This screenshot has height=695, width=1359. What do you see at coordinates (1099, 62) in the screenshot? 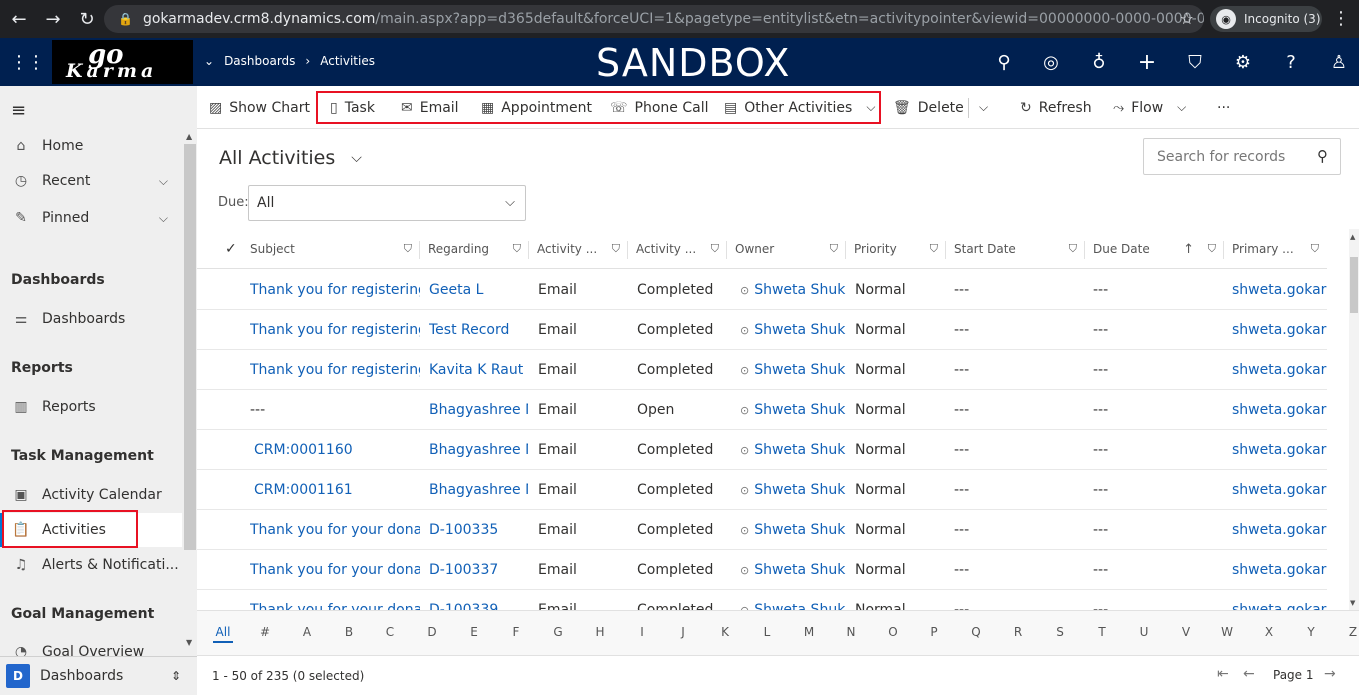
I see `lightbulb-icon: ♁` at bounding box center [1099, 62].